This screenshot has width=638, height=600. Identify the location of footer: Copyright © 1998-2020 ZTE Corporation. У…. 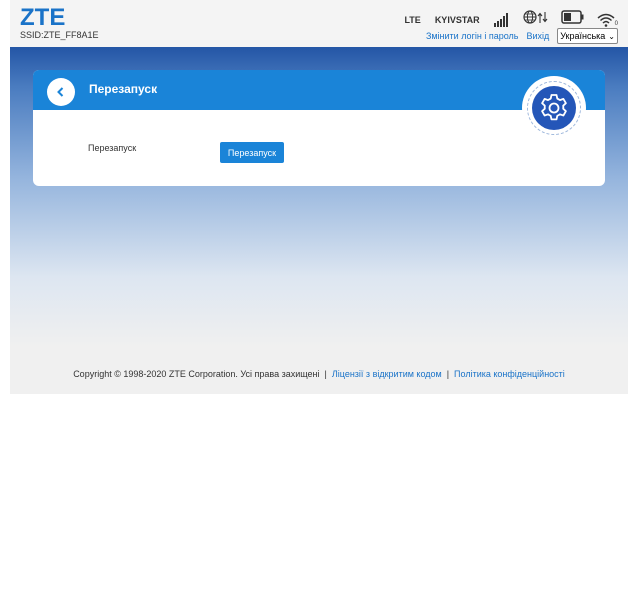
(319, 374).